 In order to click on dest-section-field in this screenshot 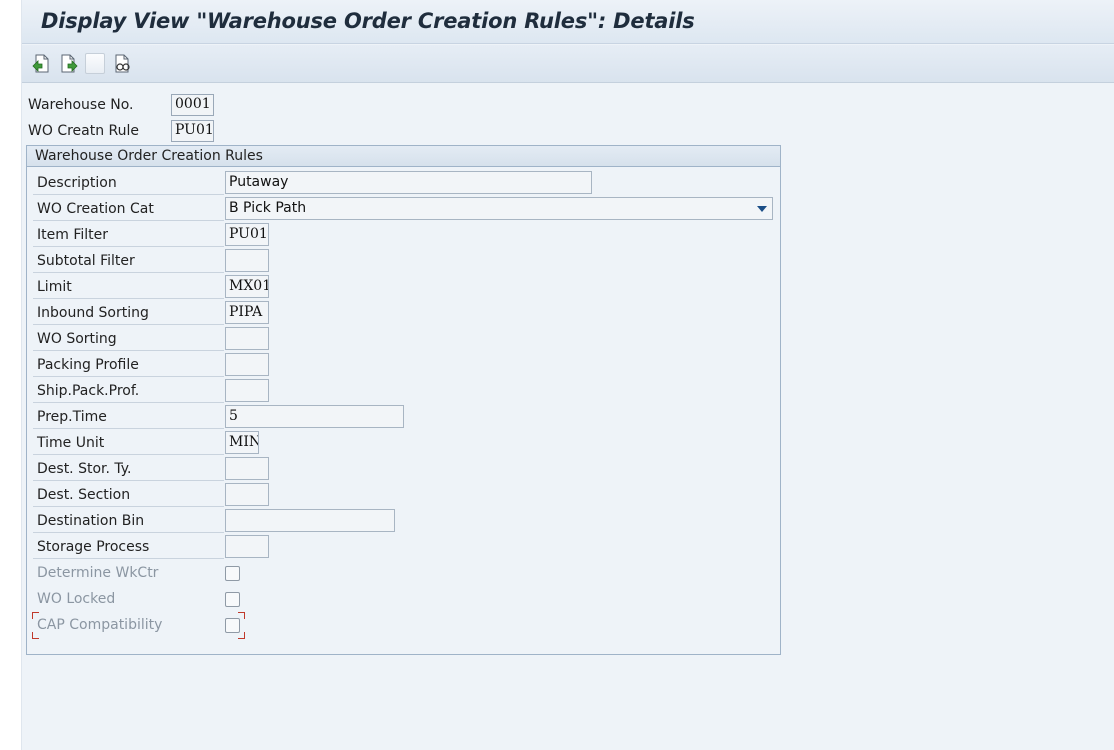, I will do `click(247, 494)`.